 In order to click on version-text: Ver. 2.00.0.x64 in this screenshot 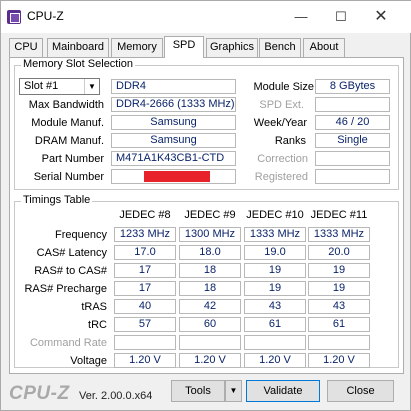, I will do `click(116, 396)`.